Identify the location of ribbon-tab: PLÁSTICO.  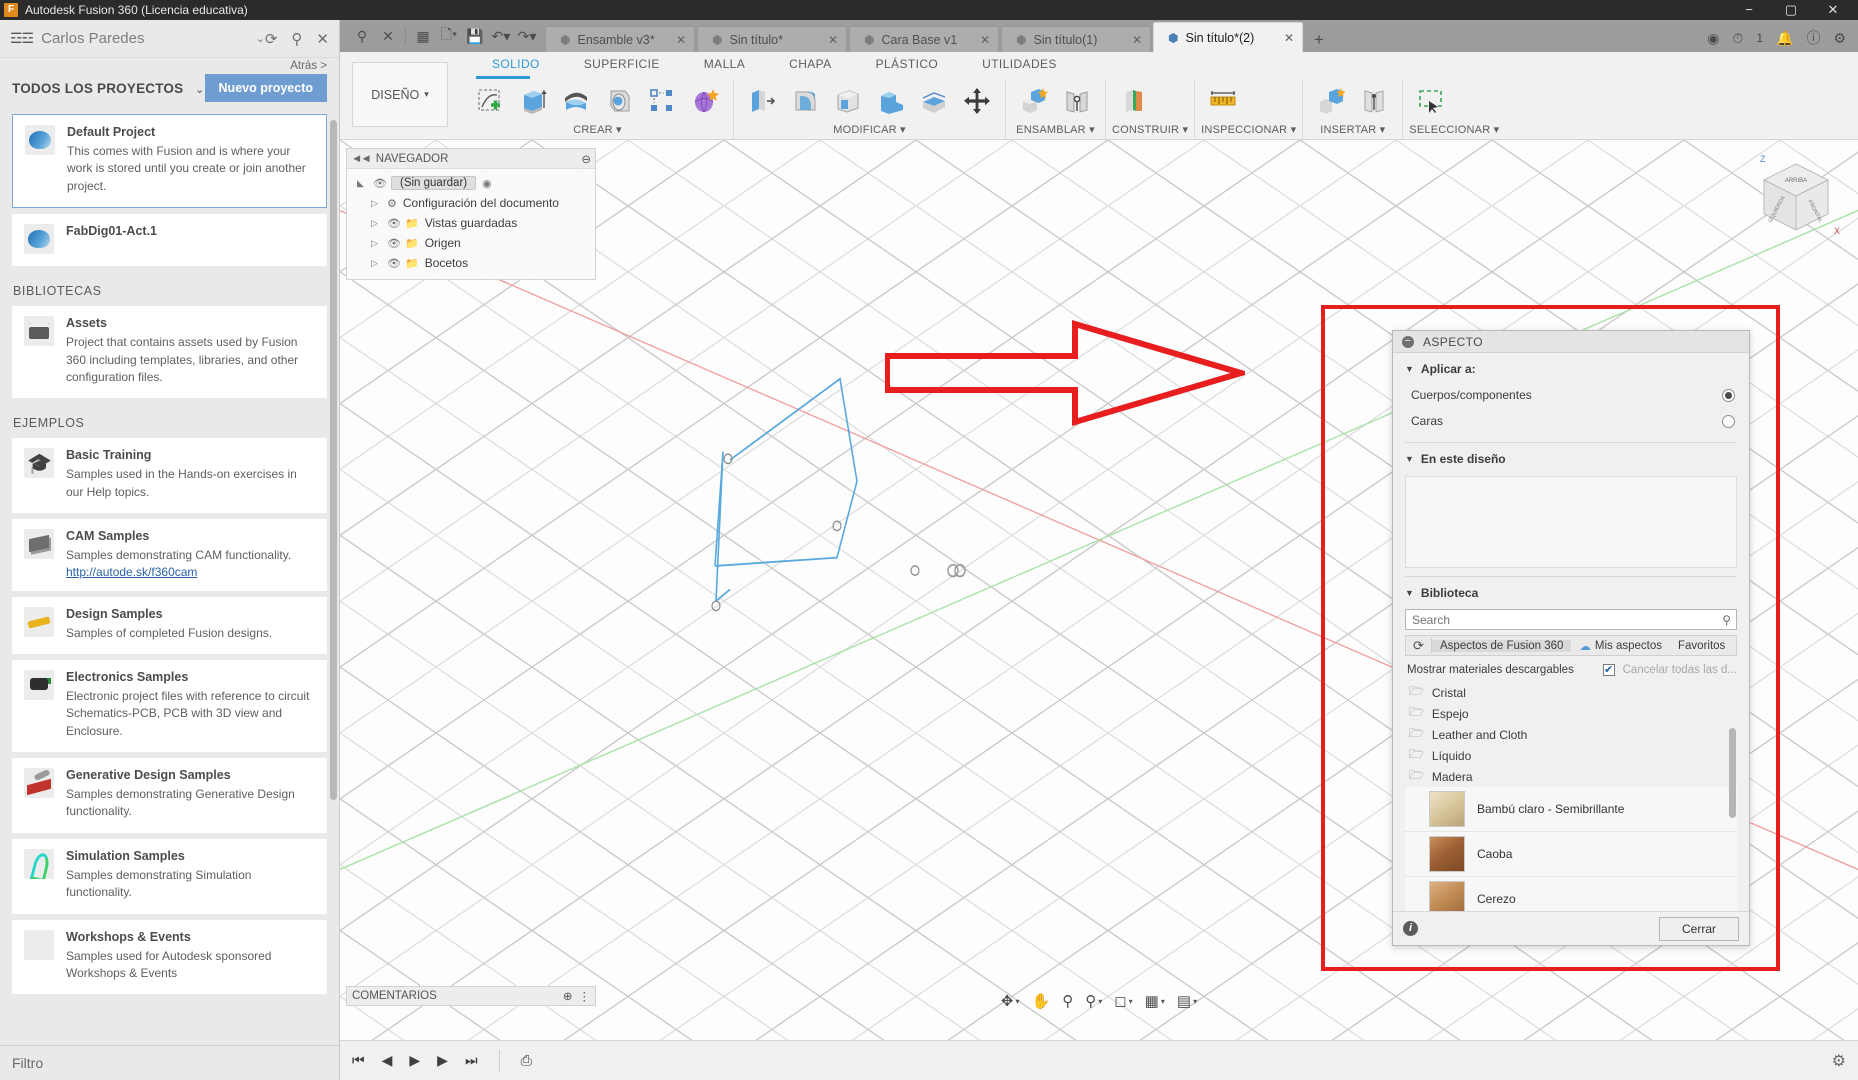
(907, 64).